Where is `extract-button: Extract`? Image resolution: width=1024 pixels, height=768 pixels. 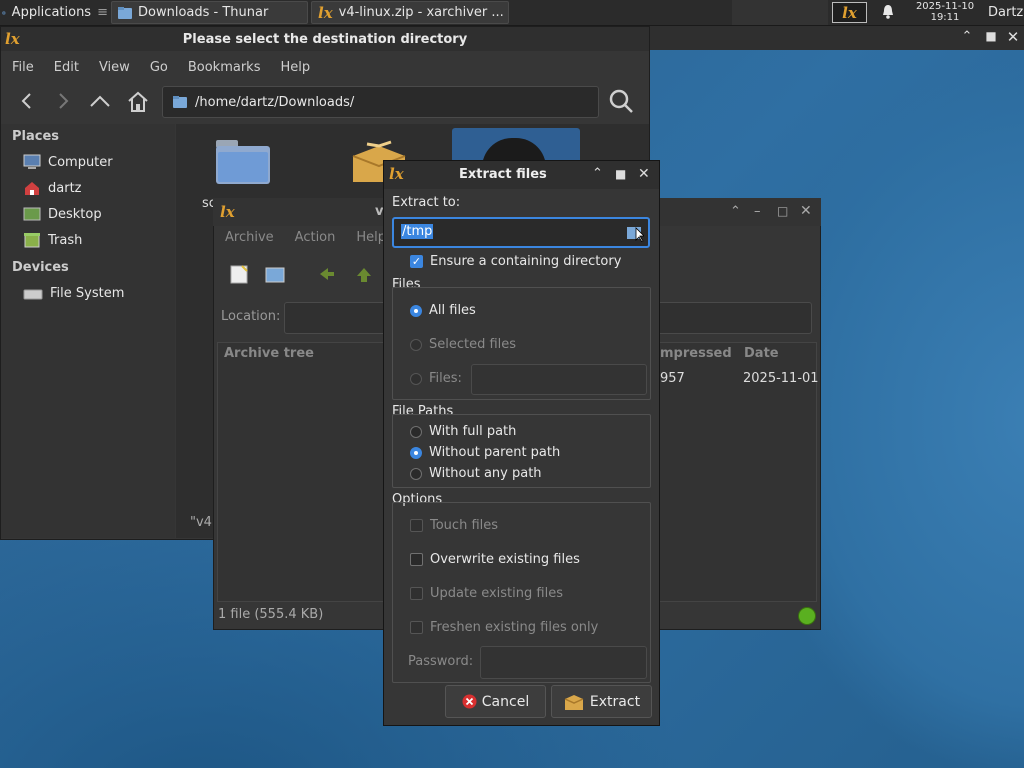 extract-button: Extract is located at coordinates (601, 701).